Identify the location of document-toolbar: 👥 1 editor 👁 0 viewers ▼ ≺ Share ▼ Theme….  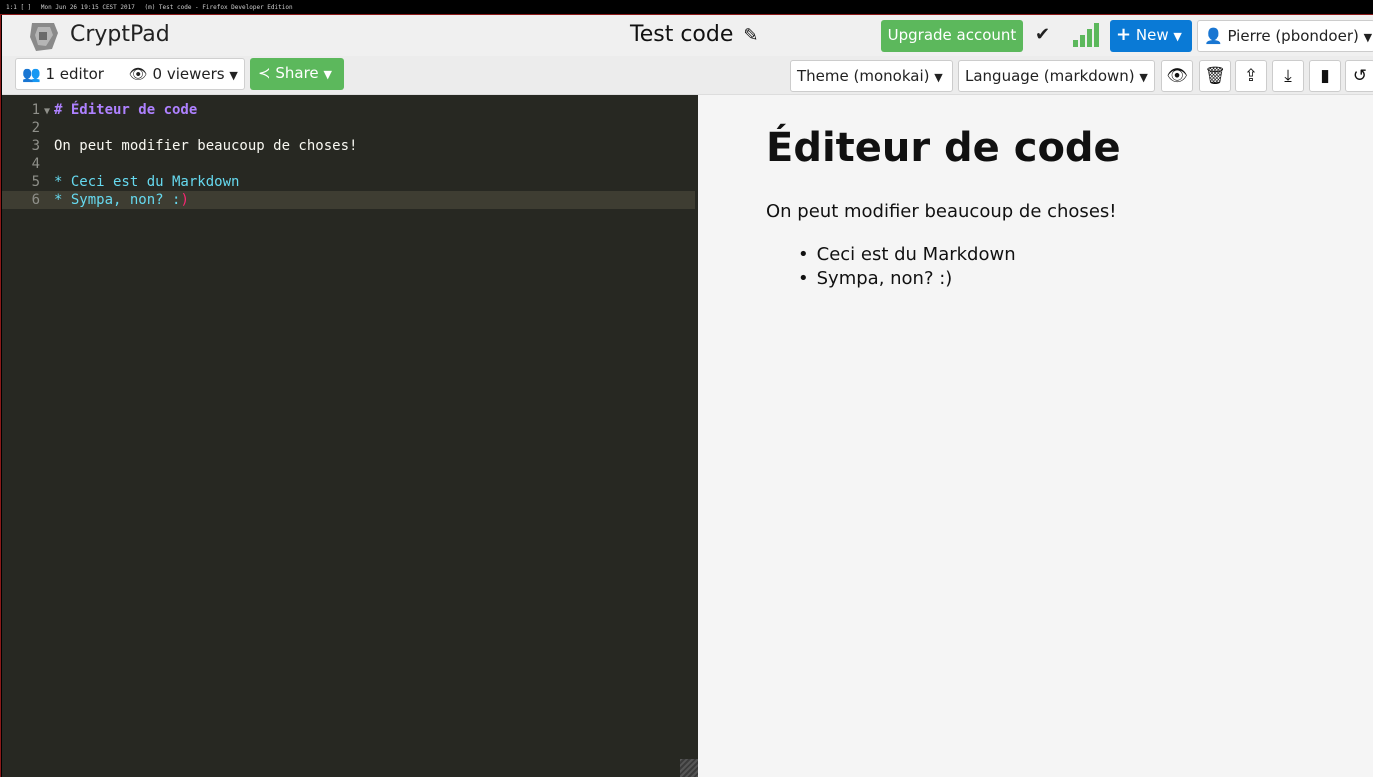
(687, 75).